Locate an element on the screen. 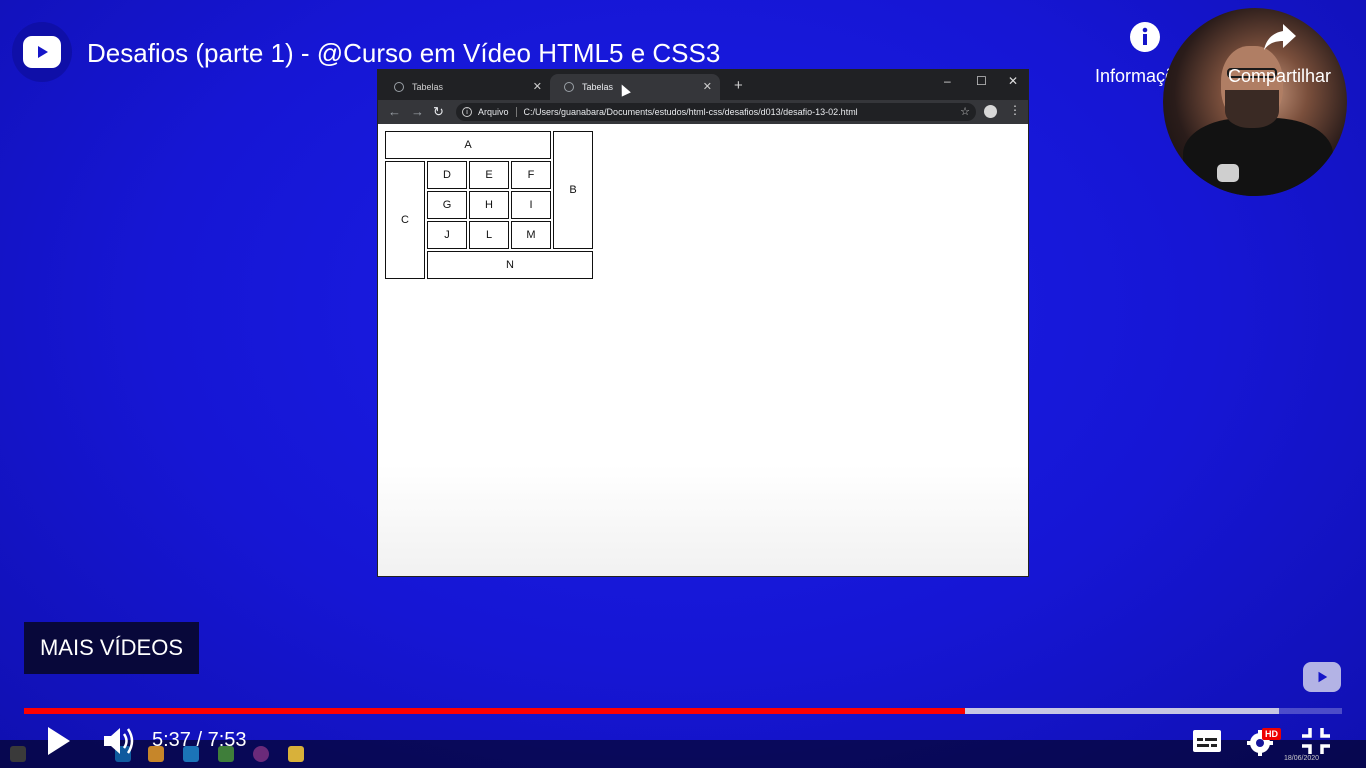 This screenshot has height=768, width=1366. hd-badge: HD is located at coordinates (1271, 734).